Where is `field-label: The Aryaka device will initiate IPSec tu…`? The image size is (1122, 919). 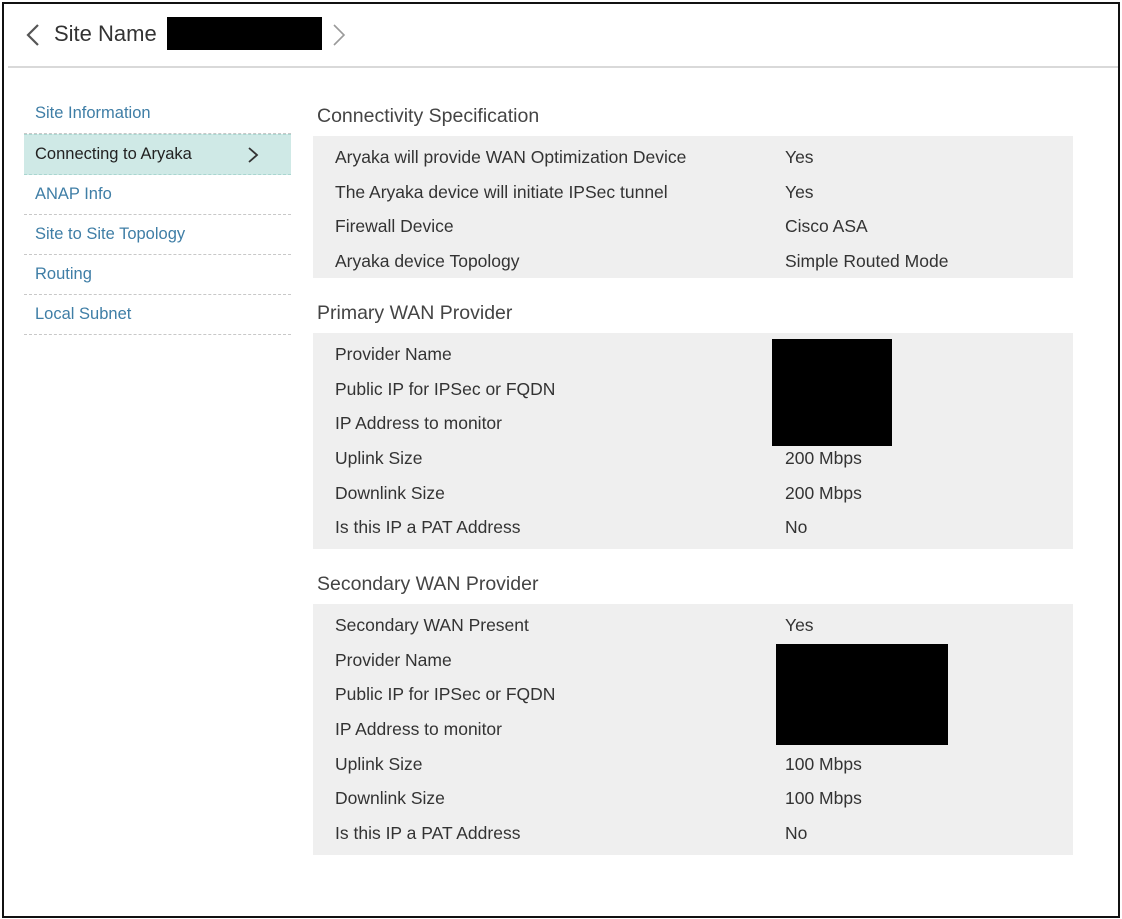 field-label: The Aryaka device will initiate IPSec tu… is located at coordinates (501, 191).